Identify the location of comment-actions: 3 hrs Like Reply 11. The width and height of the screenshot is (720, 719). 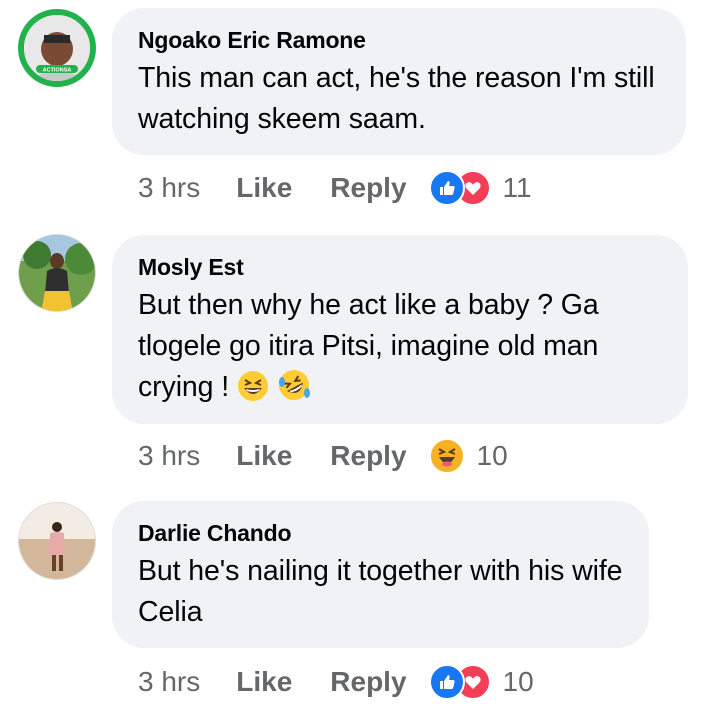
(335, 188).